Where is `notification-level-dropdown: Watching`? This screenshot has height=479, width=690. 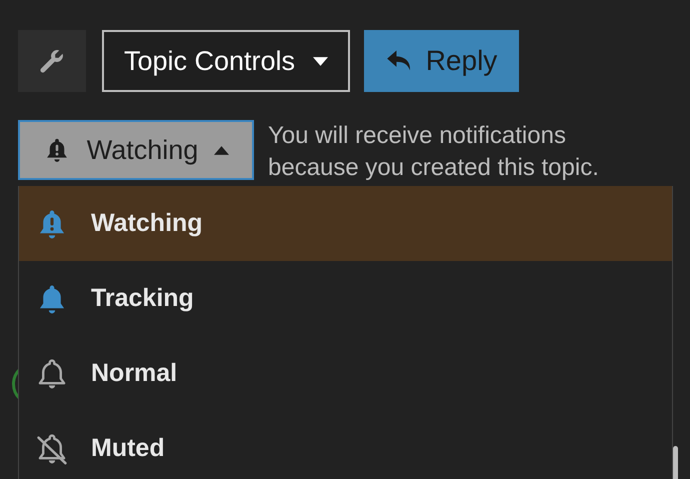
notification-level-dropdown: Watching is located at coordinates (136, 150).